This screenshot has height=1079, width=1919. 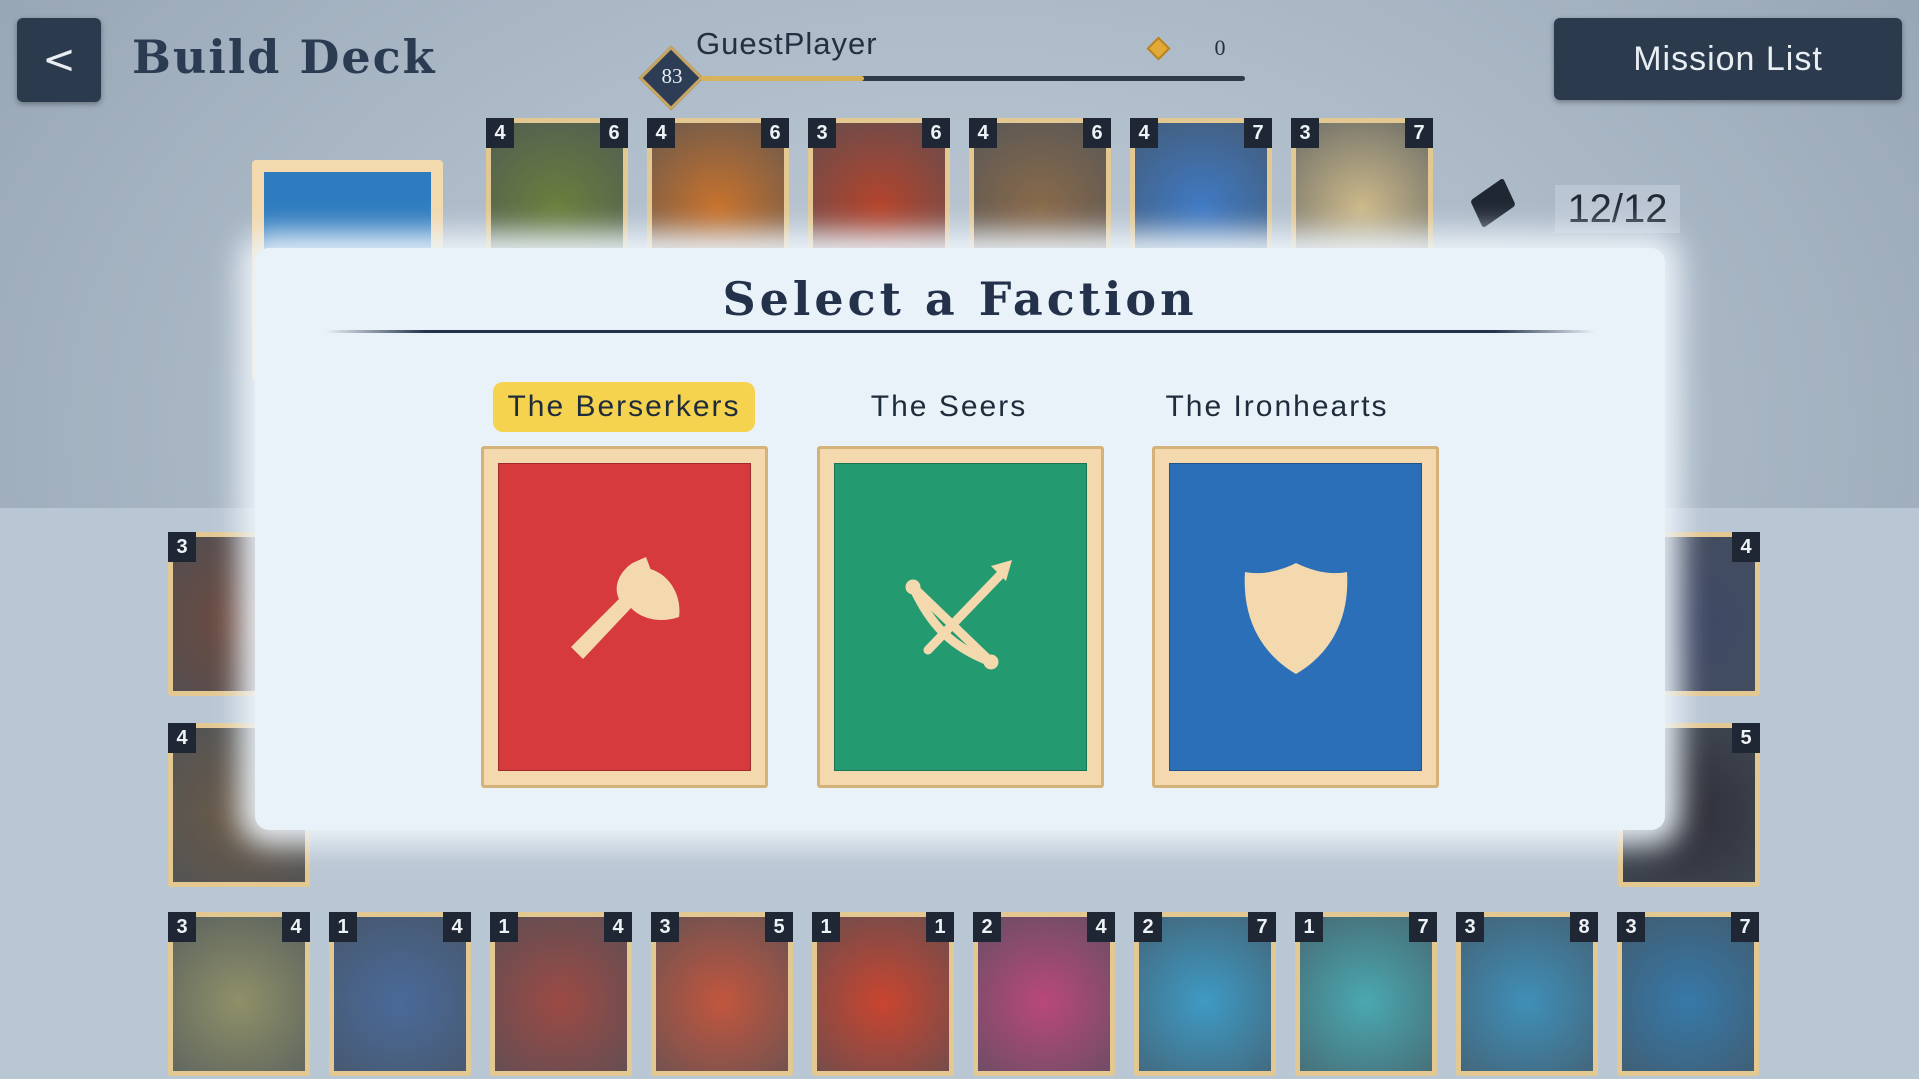 I want to click on xp-bar-fill, so click(x=782, y=78).